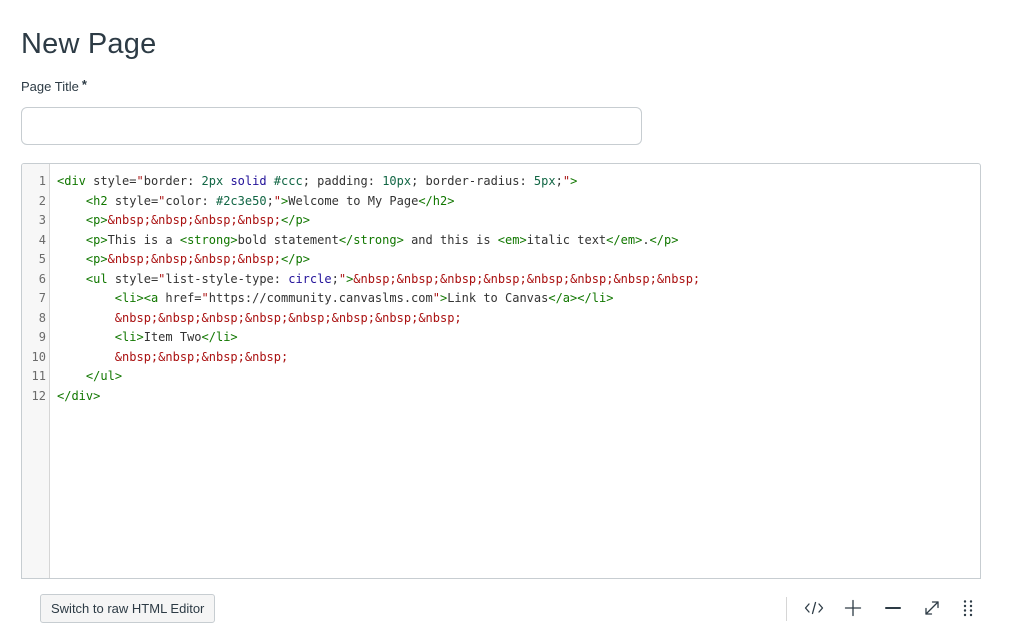 The image size is (1024, 642). What do you see at coordinates (38, 357) in the screenshot?
I see `line-number: 10` at bounding box center [38, 357].